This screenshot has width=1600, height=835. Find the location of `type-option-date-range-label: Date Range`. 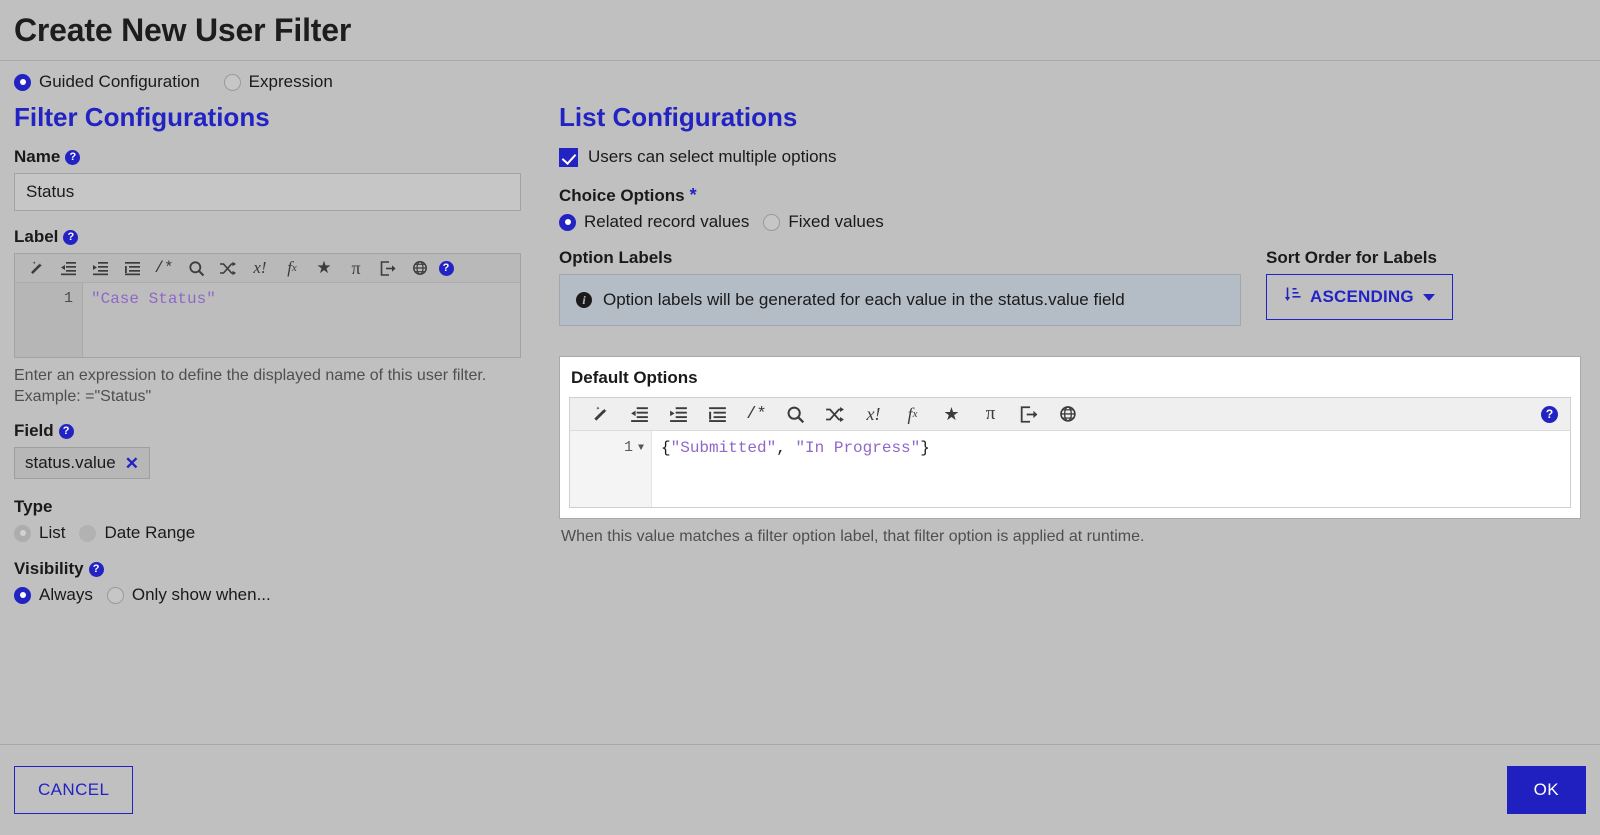

type-option-date-range-label: Date Range is located at coordinates (150, 533).